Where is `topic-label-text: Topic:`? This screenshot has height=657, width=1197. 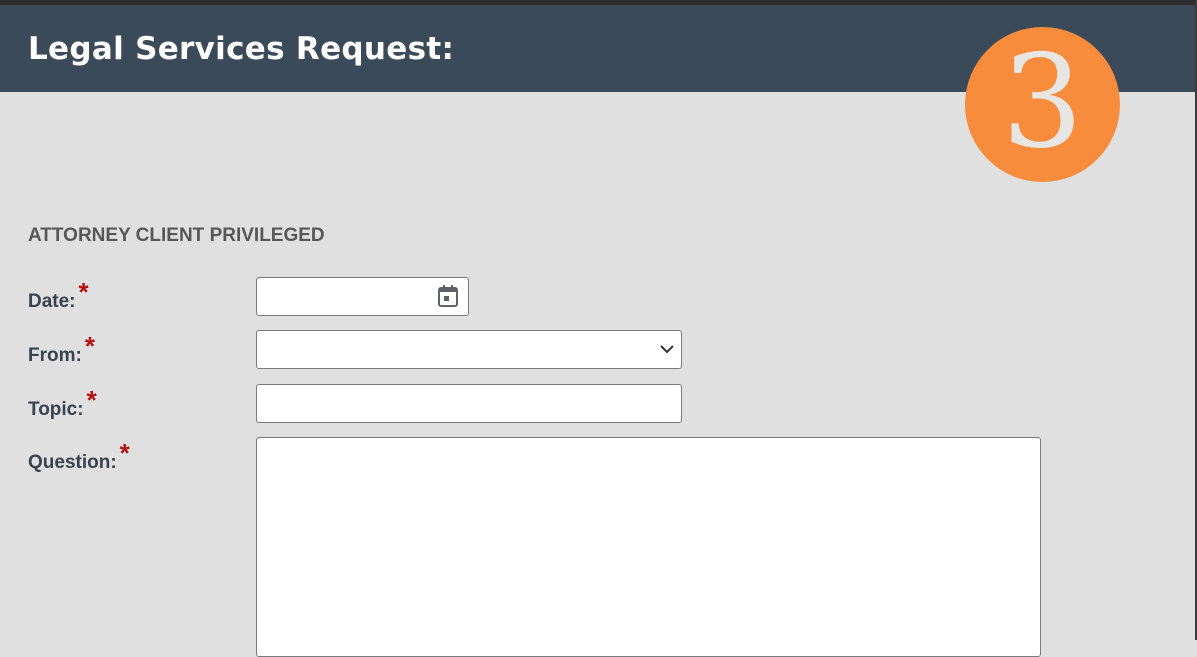 topic-label-text: Topic: is located at coordinates (56, 409).